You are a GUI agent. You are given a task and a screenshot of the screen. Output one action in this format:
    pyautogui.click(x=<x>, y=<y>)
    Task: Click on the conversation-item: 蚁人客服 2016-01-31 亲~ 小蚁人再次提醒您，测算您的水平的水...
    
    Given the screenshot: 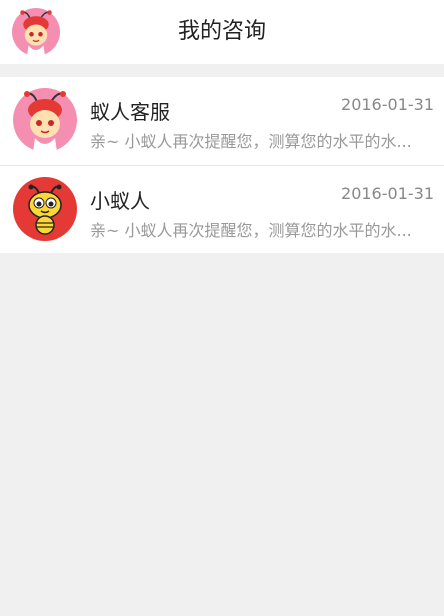 What is the action you would take?
    pyautogui.click(x=222, y=121)
    